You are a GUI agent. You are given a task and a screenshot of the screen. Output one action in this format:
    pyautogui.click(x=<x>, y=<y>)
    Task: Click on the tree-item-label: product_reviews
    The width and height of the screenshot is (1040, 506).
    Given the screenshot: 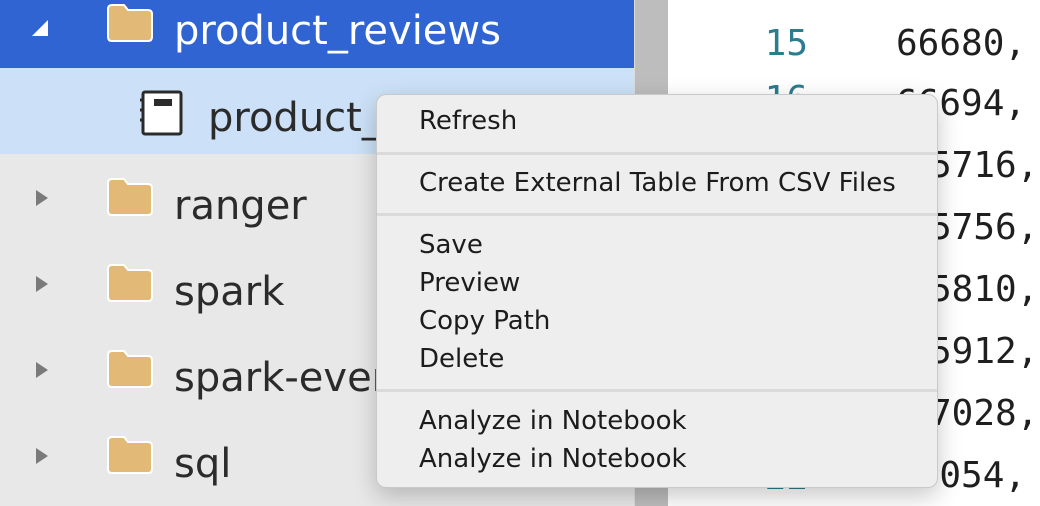 What is the action you would take?
    pyautogui.click(x=337, y=31)
    